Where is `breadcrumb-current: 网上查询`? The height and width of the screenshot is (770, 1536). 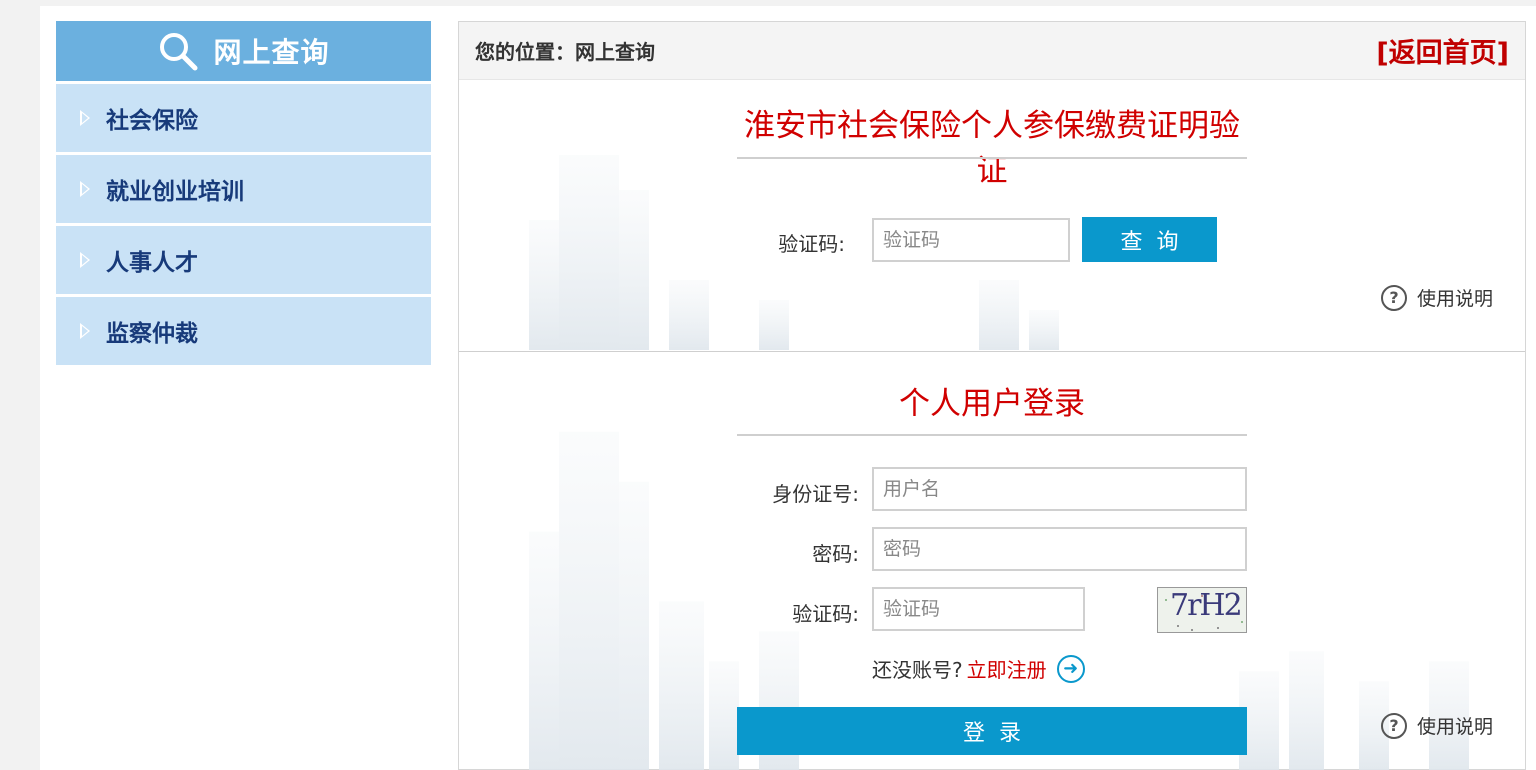 breadcrumb-current: 网上查询 is located at coordinates (615, 52).